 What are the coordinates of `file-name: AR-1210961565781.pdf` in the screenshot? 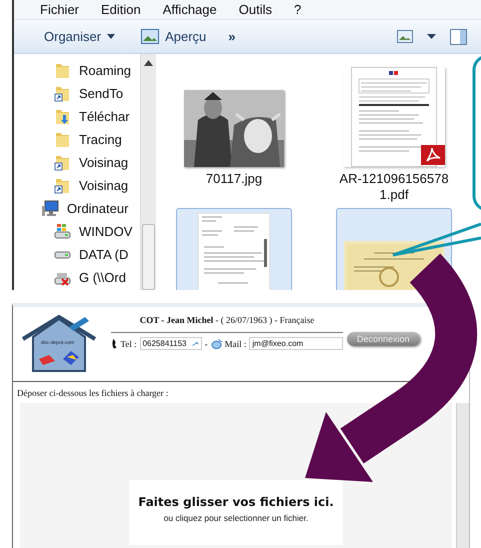 It's located at (394, 187).